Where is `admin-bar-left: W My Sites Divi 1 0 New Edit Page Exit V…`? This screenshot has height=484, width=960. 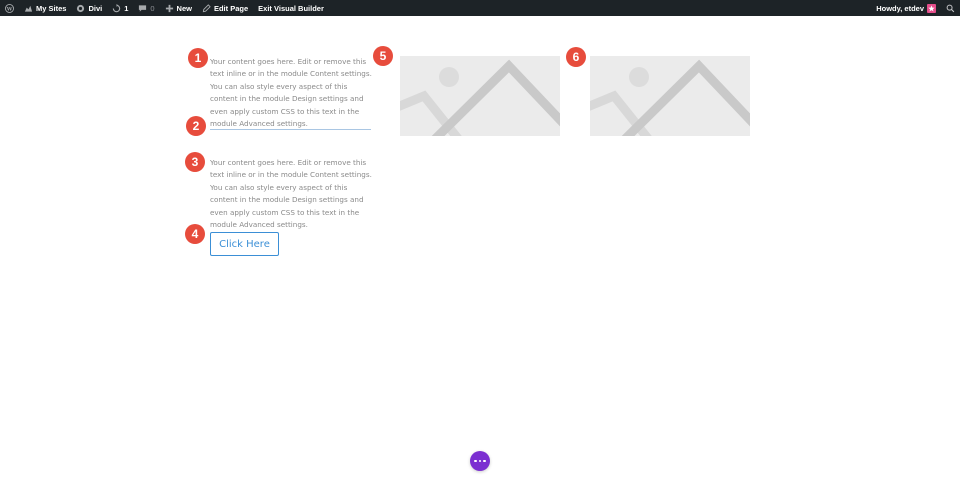 admin-bar-left: W My Sites Divi 1 0 New Edit Page Exit V… is located at coordinates (164, 8).